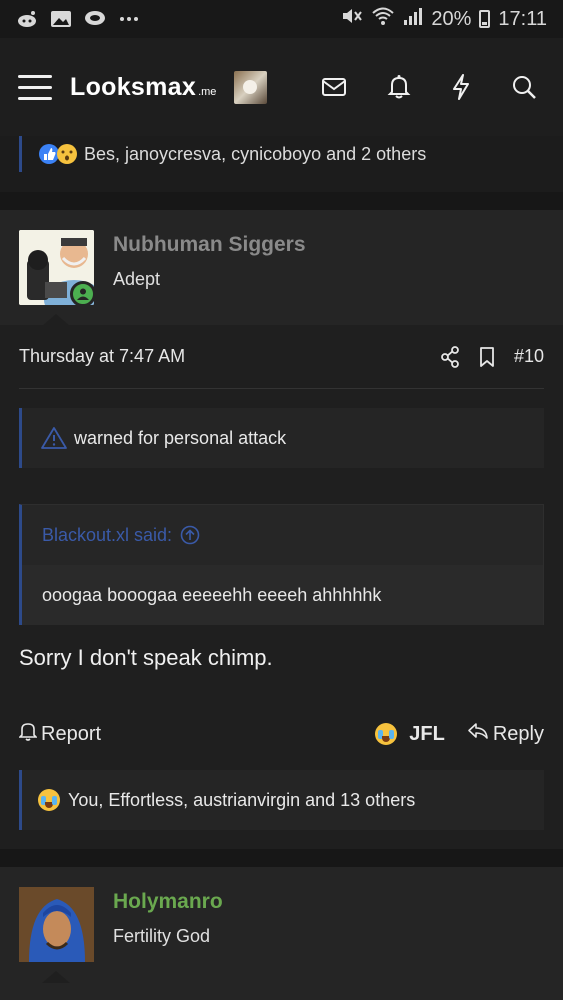  I want to click on post-actions: Report JFL Reply, so click(281, 734).